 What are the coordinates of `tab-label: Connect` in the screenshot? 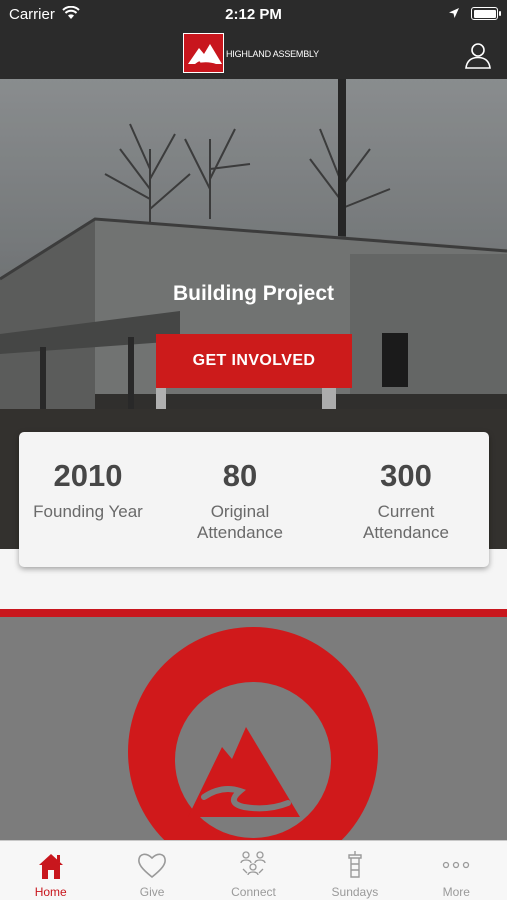 It's located at (253, 892).